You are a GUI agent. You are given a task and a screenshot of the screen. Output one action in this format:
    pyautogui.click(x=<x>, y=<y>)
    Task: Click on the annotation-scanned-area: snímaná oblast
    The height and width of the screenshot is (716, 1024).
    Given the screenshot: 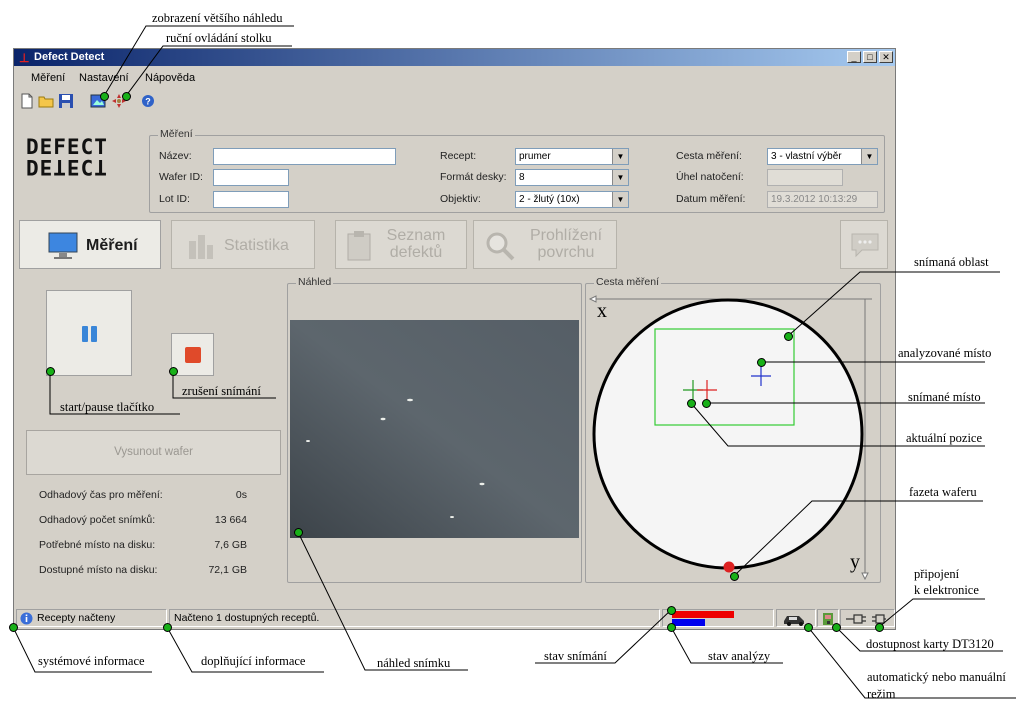 What is the action you would take?
    pyautogui.click(x=951, y=262)
    